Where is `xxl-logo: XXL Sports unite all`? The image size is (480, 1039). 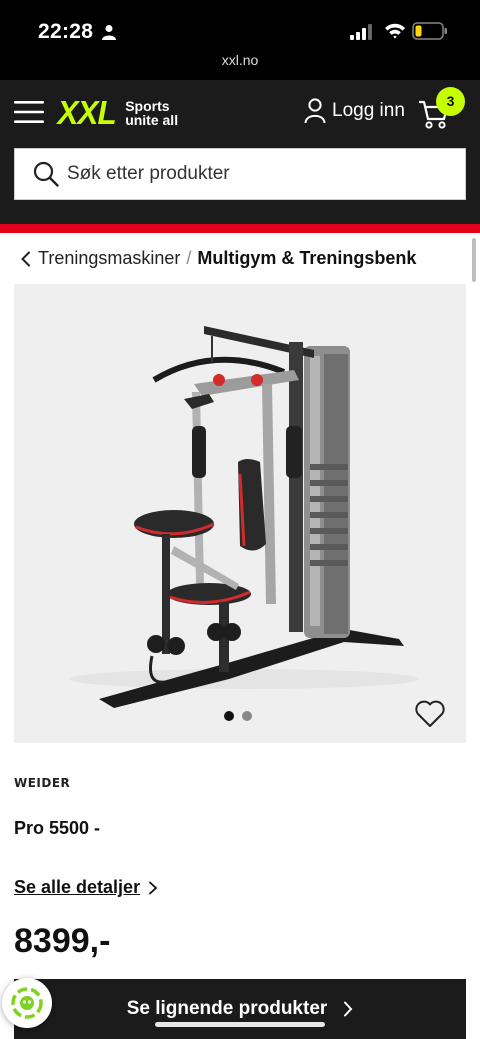 xxl-logo: XXL Sports unite all is located at coordinates (117, 113).